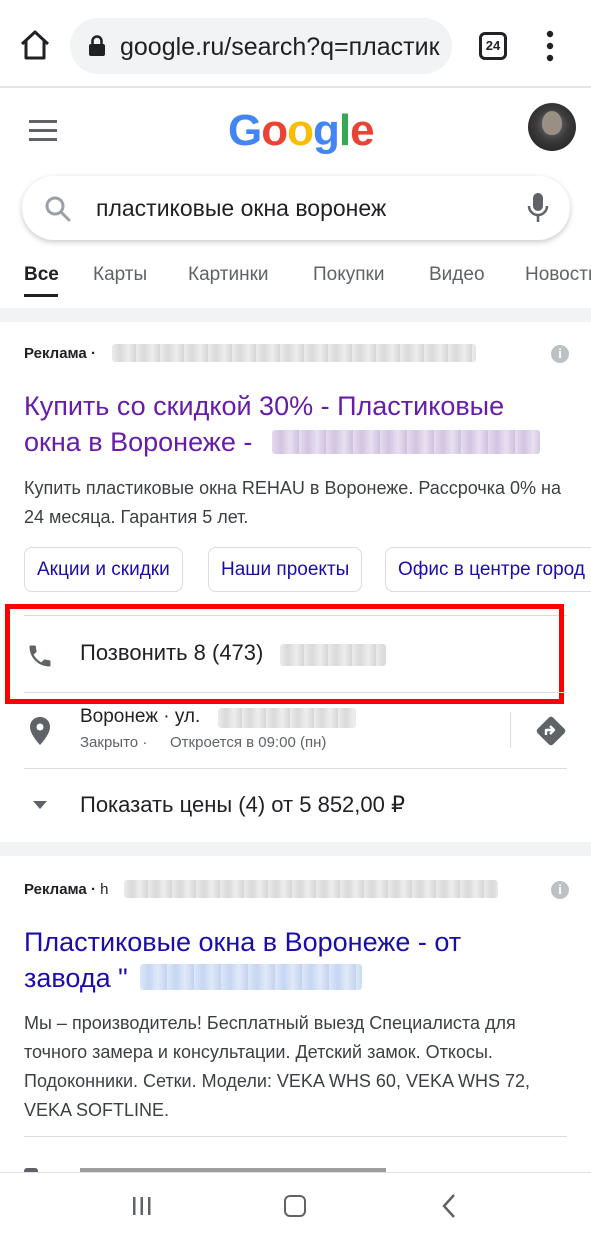 This screenshot has height=1240, width=591. What do you see at coordinates (348, 275) in the screenshot?
I see `tab-shopping: Покупки` at bounding box center [348, 275].